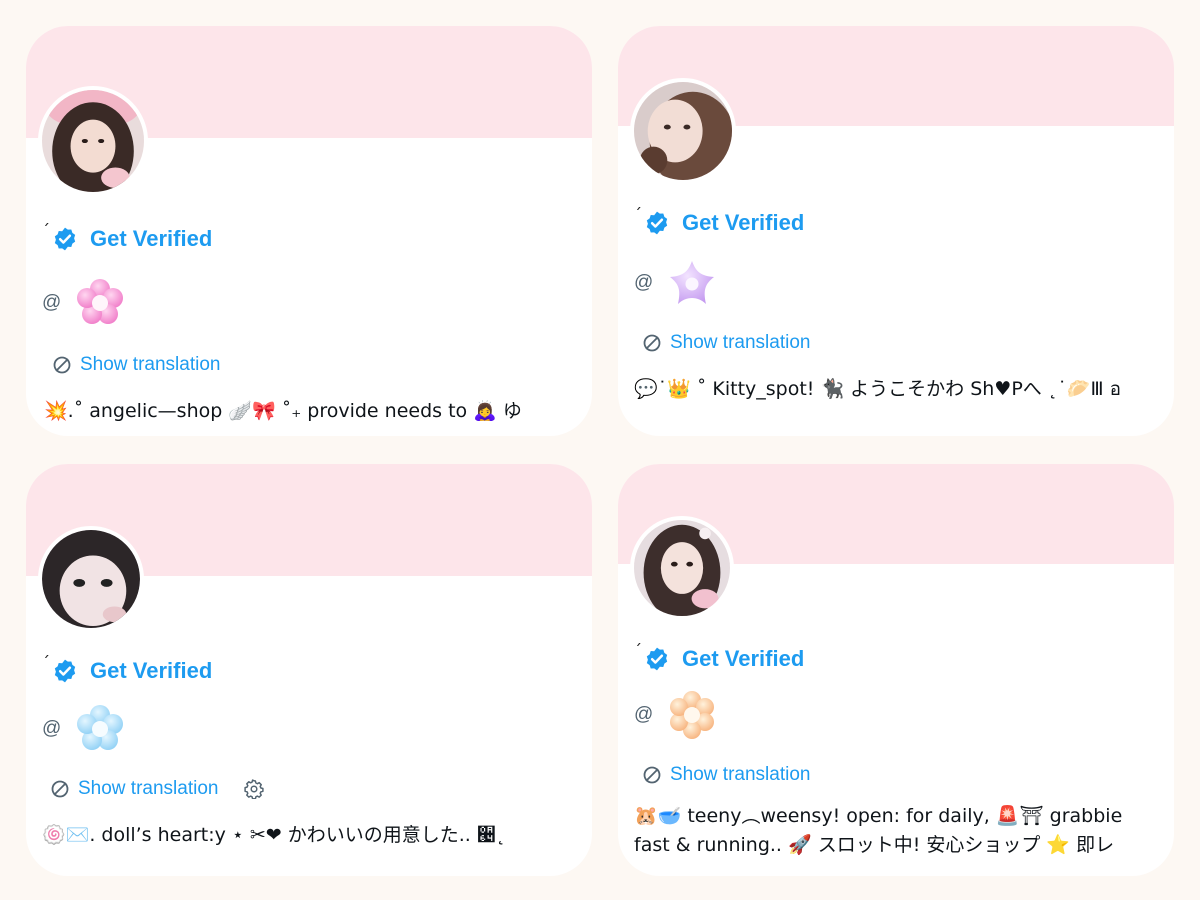 This screenshot has width=1200, height=900. Describe the element at coordinates (254, 789) in the screenshot. I see `gear-icon` at that location.